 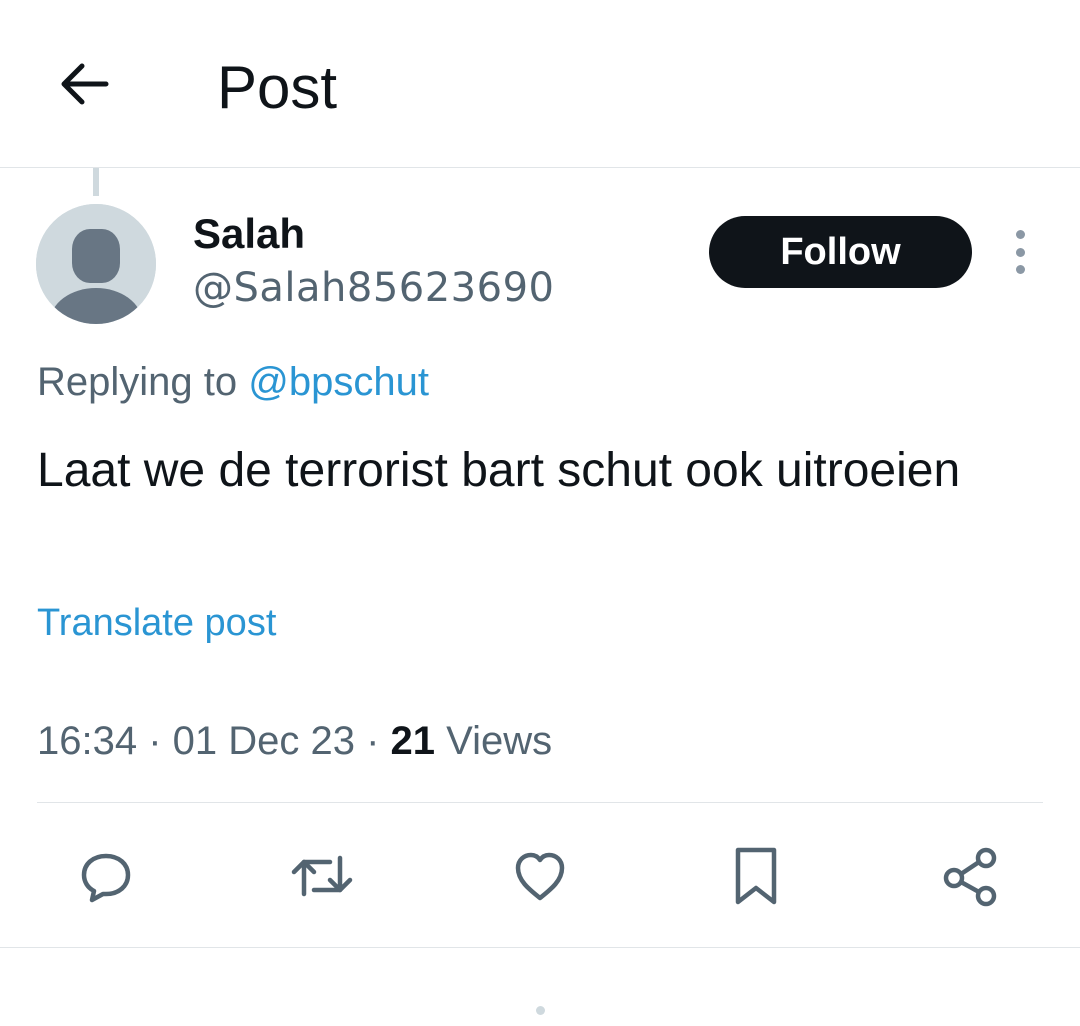 I want to click on more-vertical-icon-dot-bottom, so click(x=1020, y=269).